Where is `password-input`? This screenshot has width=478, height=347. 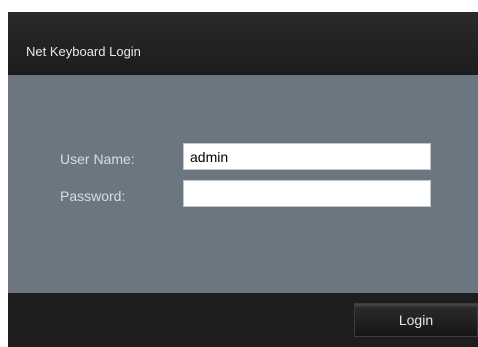
password-input is located at coordinates (307, 193).